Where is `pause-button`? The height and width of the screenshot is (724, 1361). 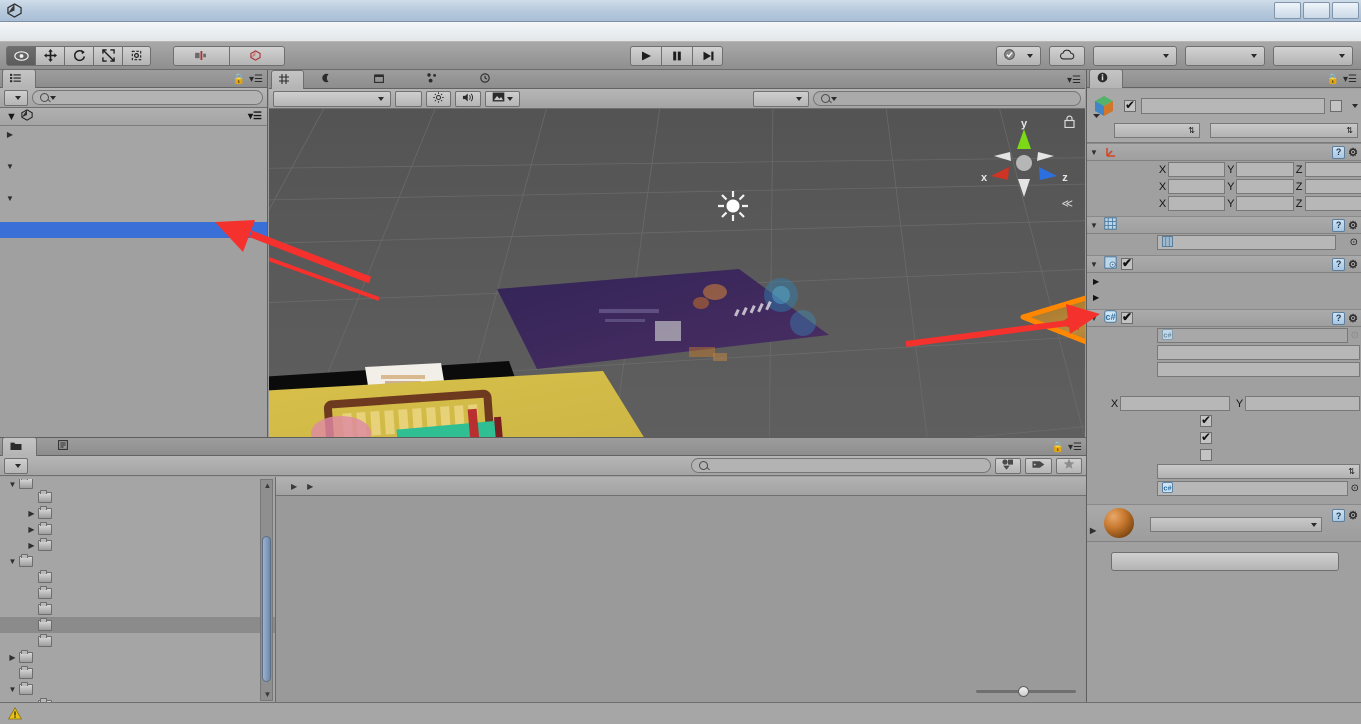 pause-button is located at coordinates (676, 55).